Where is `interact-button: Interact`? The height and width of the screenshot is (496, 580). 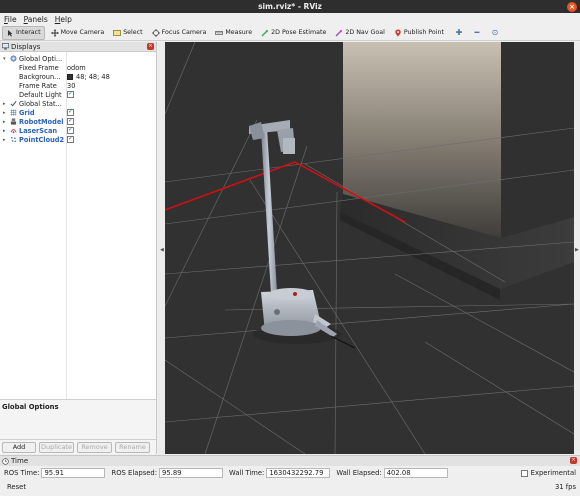 interact-button: Interact is located at coordinates (23, 32).